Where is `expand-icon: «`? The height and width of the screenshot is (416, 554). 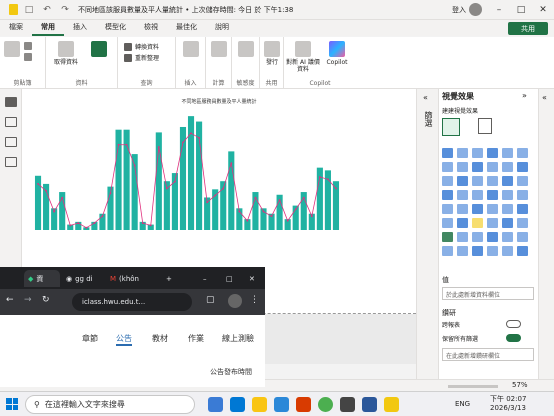 expand-icon: « is located at coordinates (544, 97).